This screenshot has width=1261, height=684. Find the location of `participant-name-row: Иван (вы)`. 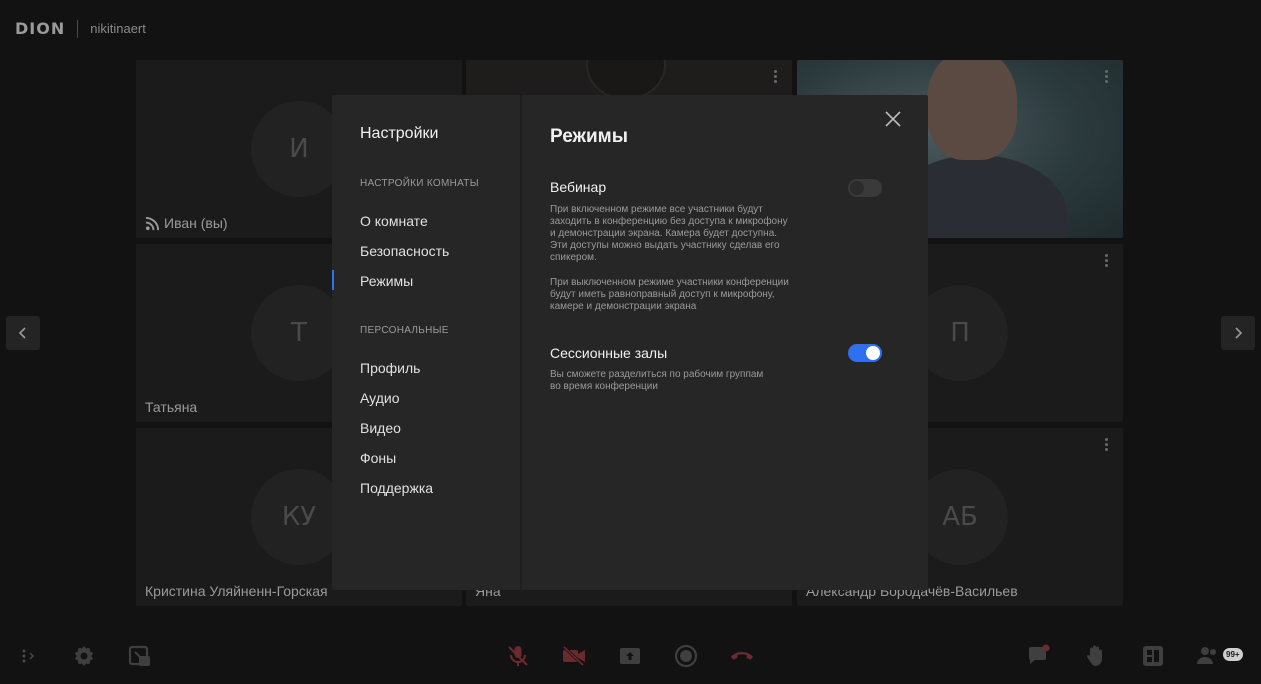

participant-name-row: Иван (вы) is located at coordinates (186, 223).